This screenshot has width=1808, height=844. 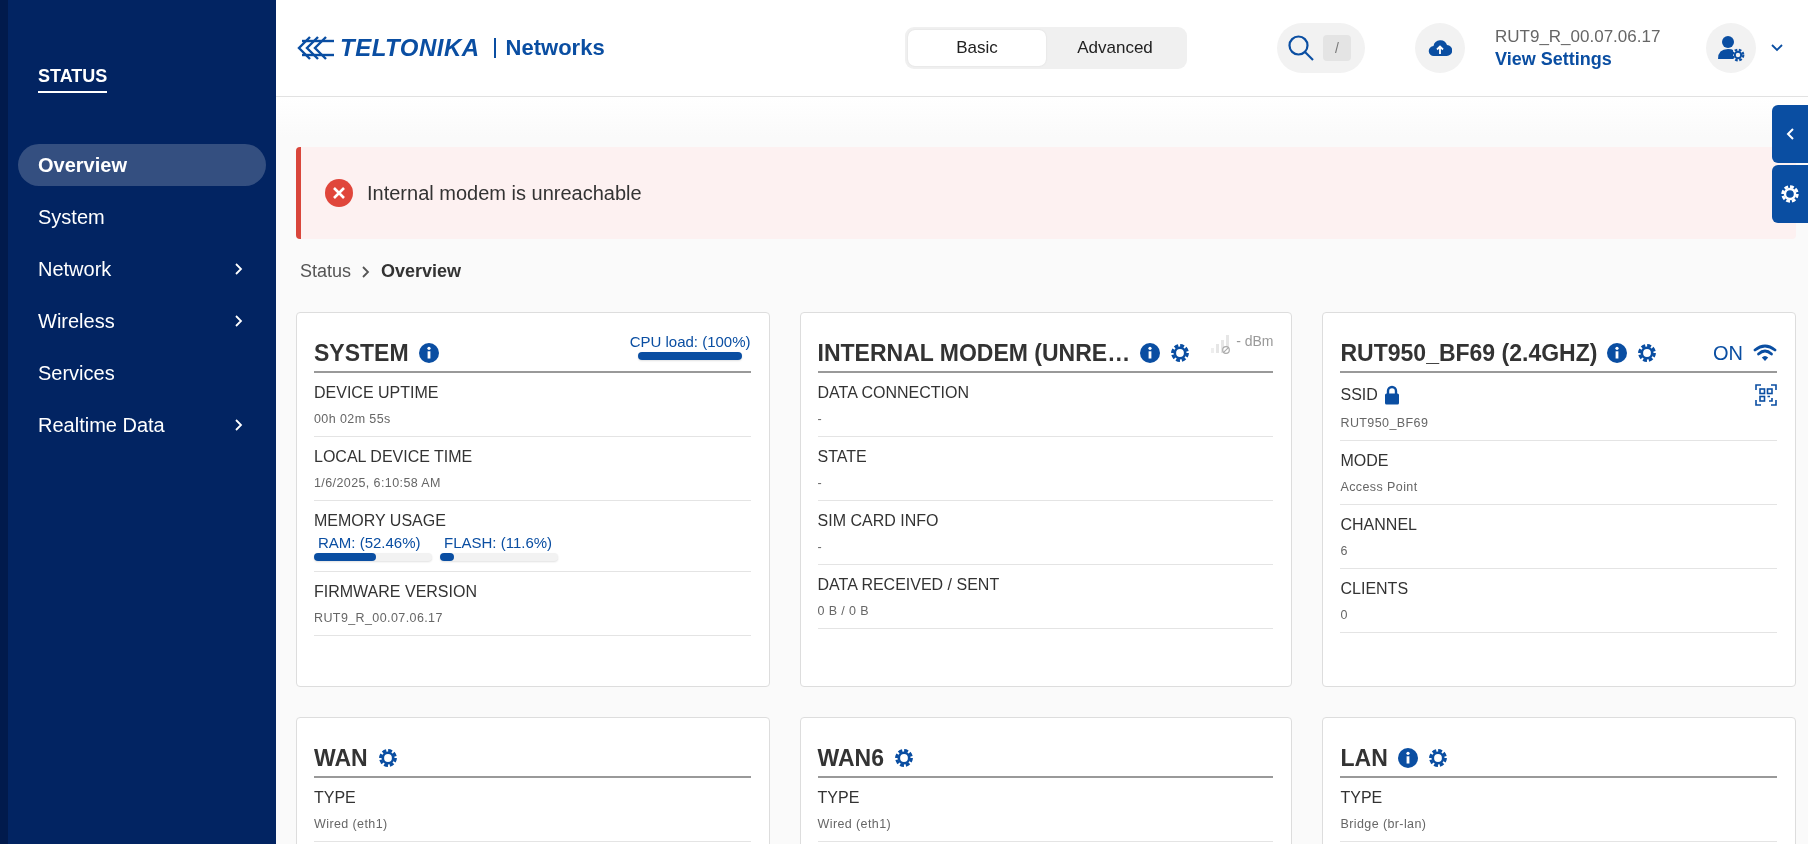 What do you see at coordinates (1384, 824) in the screenshot?
I see `field-value: Bridge (br-lan)` at bounding box center [1384, 824].